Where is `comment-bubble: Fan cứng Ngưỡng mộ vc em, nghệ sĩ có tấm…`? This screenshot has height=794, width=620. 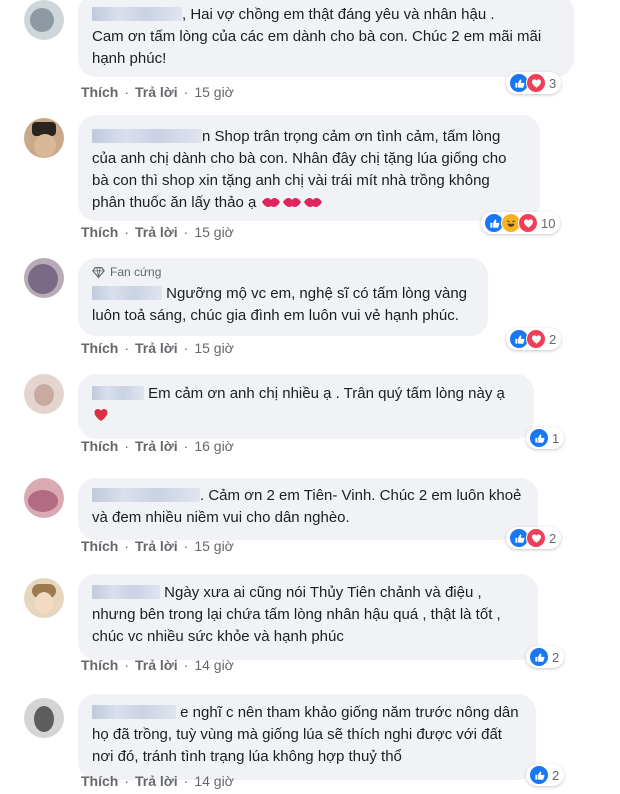
comment-bubble: Fan cứng Ngưỡng mộ vc em, nghệ sĩ có tấm… is located at coordinates (283, 297).